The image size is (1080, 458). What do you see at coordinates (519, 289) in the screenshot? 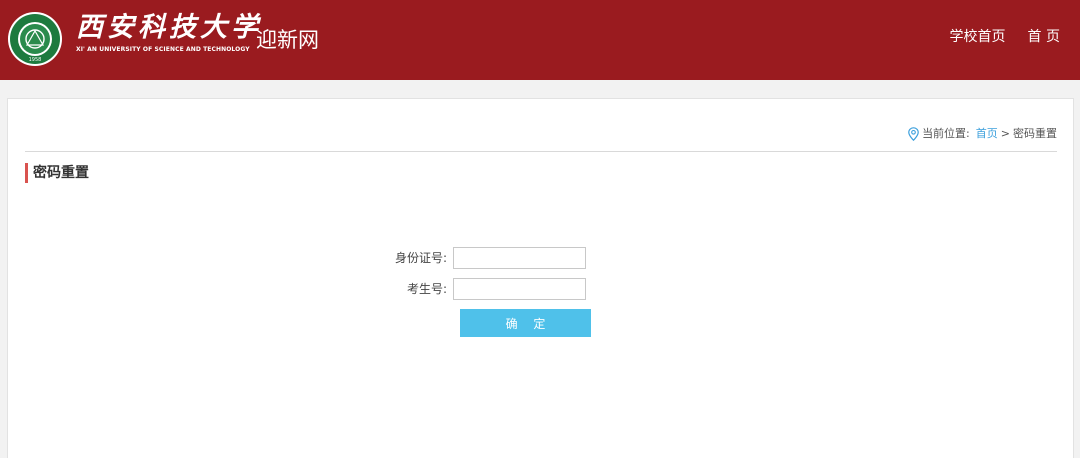
I see `exam-number-input` at bounding box center [519, 289].